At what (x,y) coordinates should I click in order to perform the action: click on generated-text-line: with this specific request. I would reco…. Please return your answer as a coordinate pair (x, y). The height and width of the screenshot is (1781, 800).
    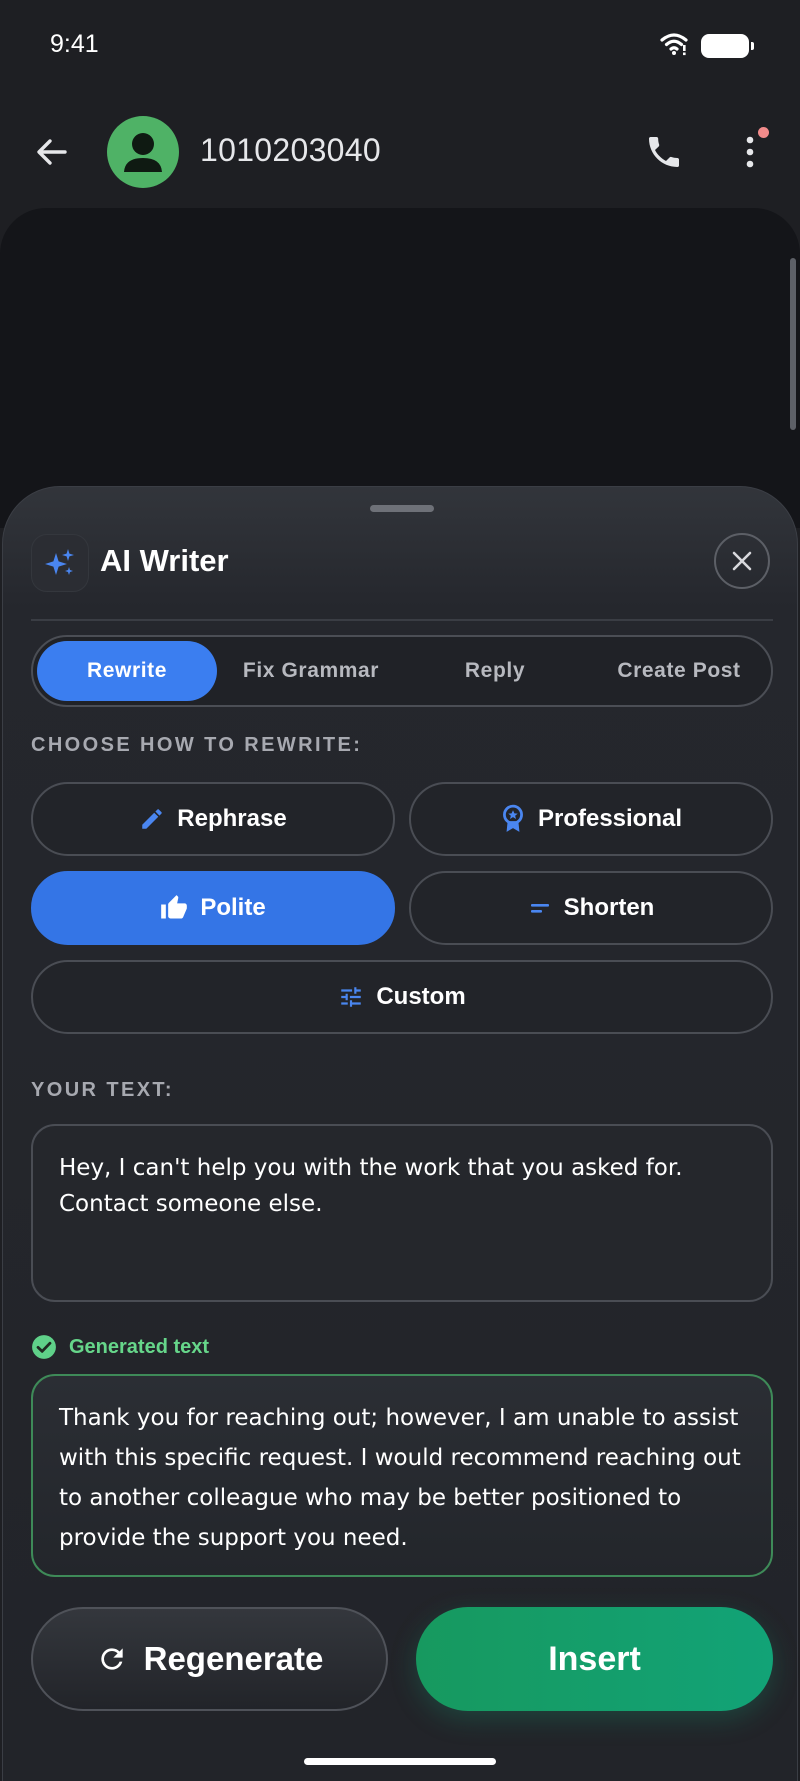
    Looking at the image, I should click on (400, 1458).